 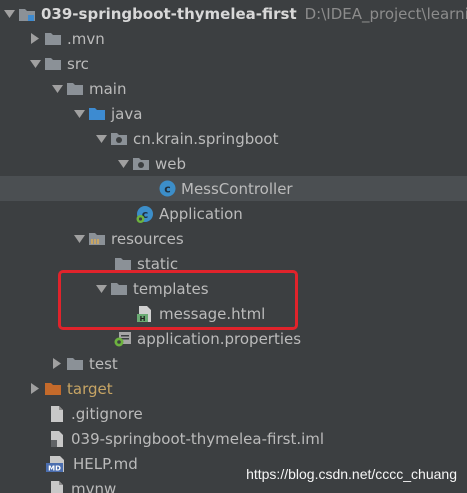 What do you see at coordinates (105, 463) in the screenshot?
I see `tree-item-label: HELP.md` at bounding box center [105, 463].